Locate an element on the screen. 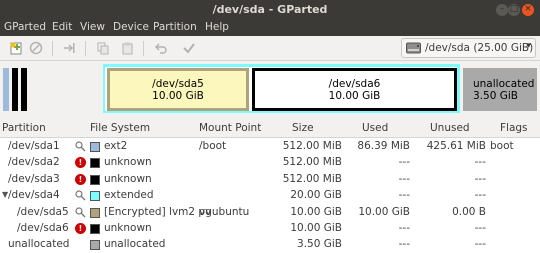  col-used: Used is located at coordinates (375, 128).